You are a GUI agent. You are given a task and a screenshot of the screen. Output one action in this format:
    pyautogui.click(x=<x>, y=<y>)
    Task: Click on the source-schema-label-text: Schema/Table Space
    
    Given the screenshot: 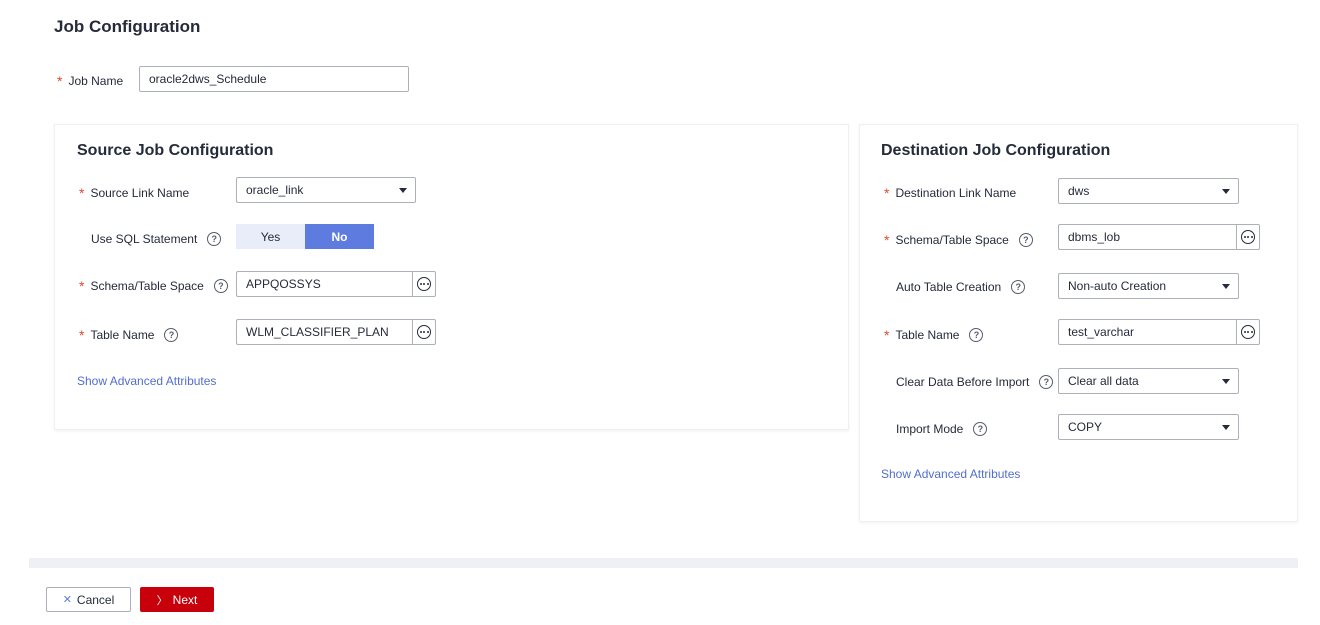 What is the action you would take?
    pyautogui.click(x=147, y=286)
    